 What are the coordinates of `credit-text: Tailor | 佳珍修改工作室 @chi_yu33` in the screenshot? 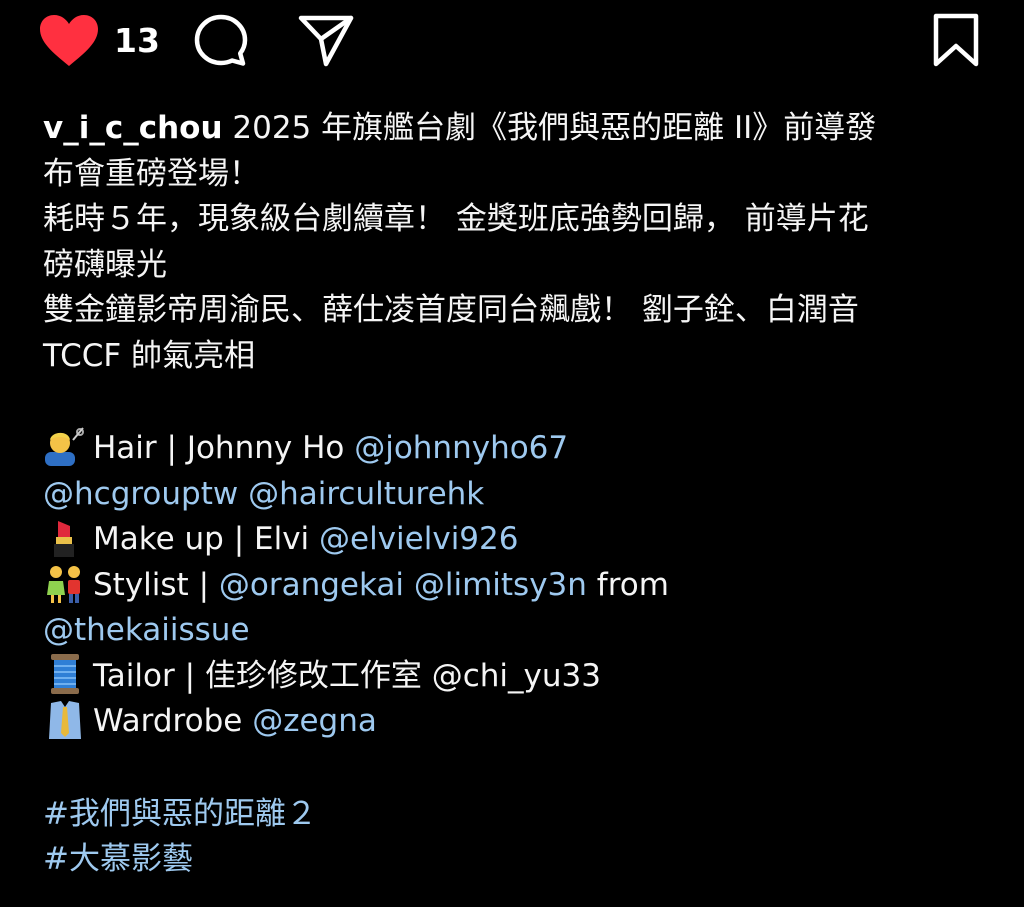 It's located at (347, 675).